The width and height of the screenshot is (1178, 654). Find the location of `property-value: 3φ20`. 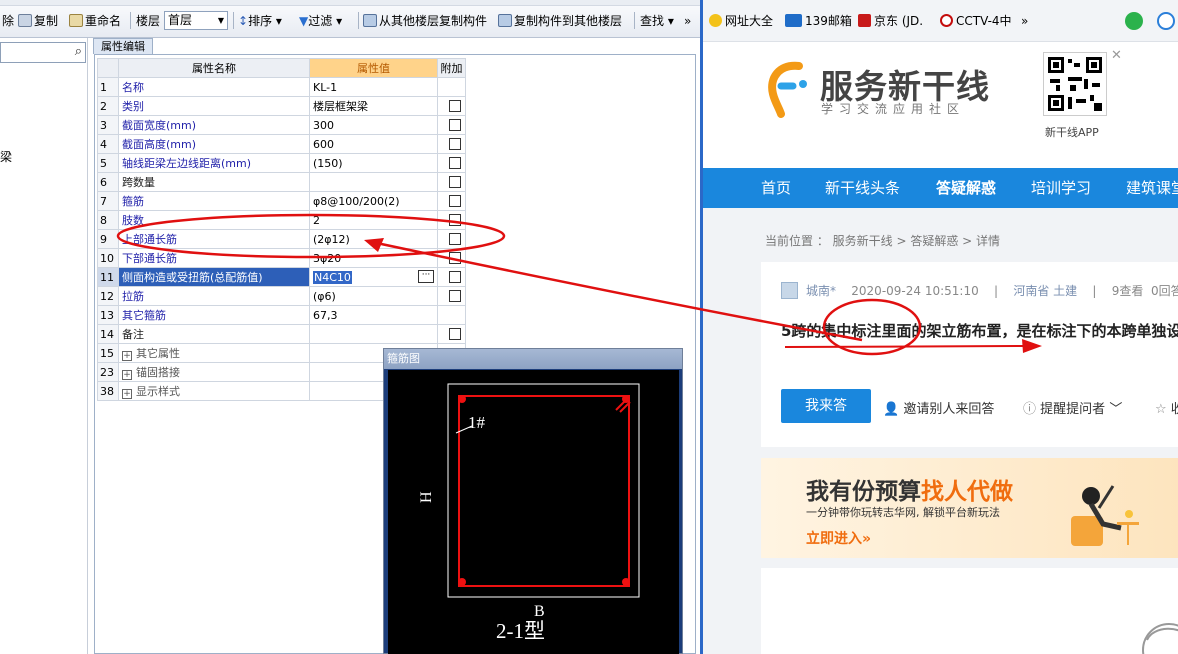

property-value: 3φ20 is located at coordinates (373, 258).